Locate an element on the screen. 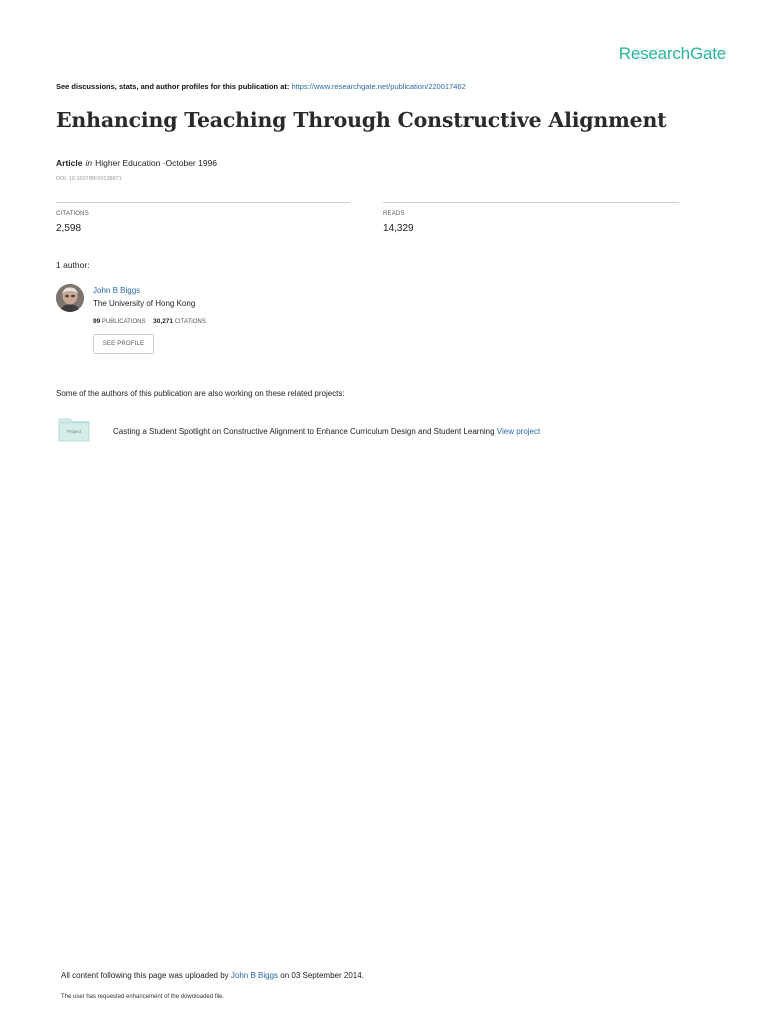 This screenshot has height=1024, width=768. publication-date: October 1996 is located at coordinates (191, 163).